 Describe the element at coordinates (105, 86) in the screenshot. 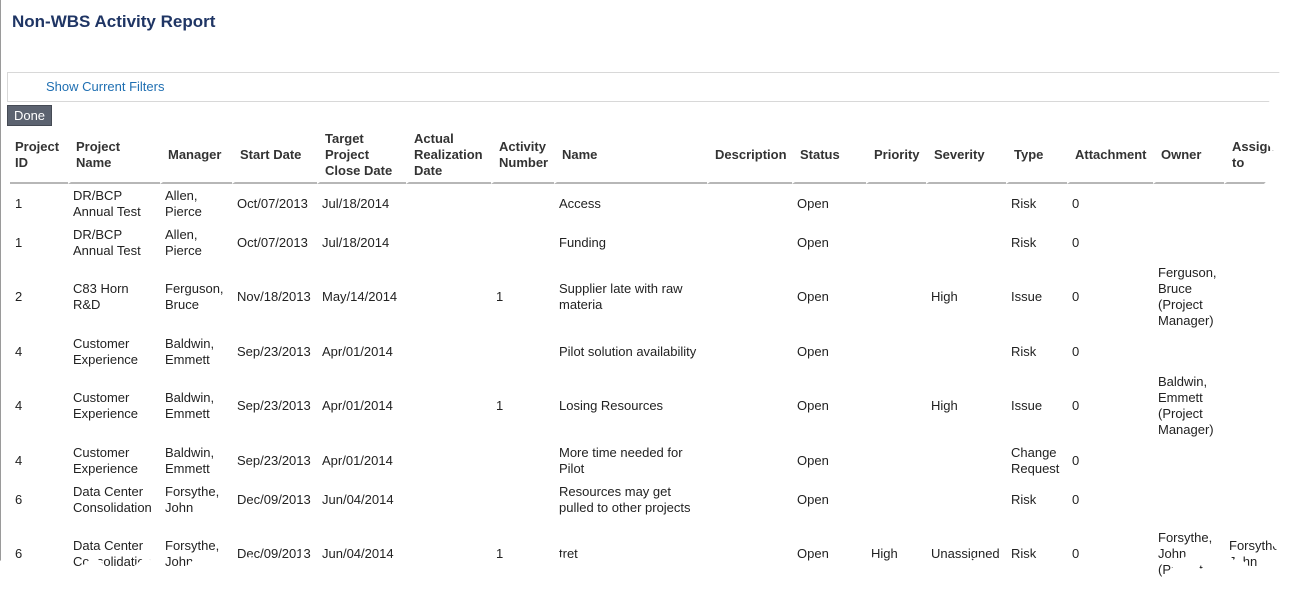

I see `show-current-filters-link: Show Current Filters` at that location.